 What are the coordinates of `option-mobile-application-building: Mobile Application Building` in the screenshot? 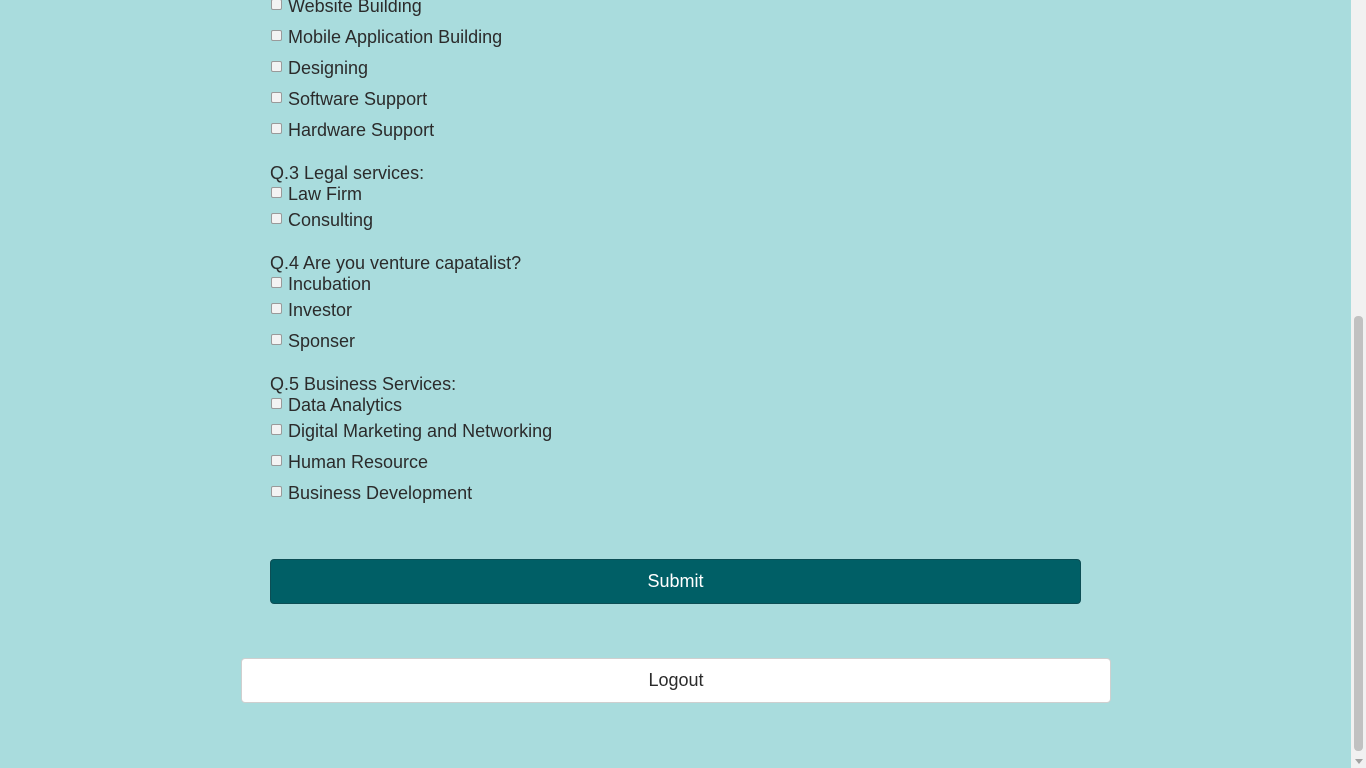 It's located at (676, 37).